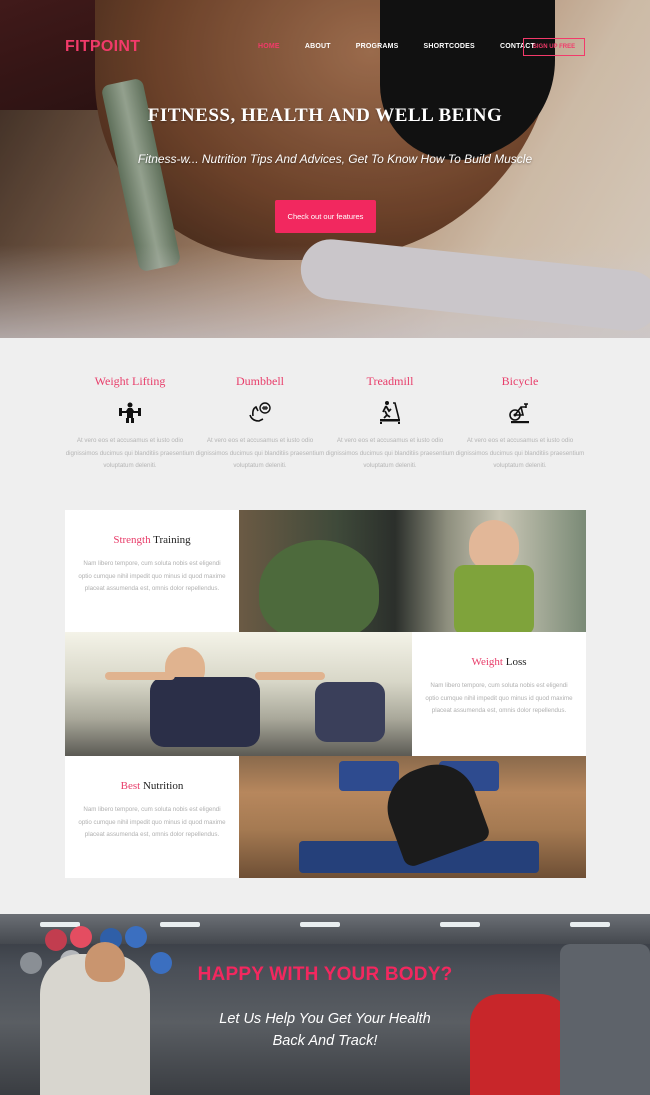 This screenshot has width=650, height=1095. Describe the element at coordinates (520, 381) in the screenshot. I see `feature-title: Bicycle` at that location.